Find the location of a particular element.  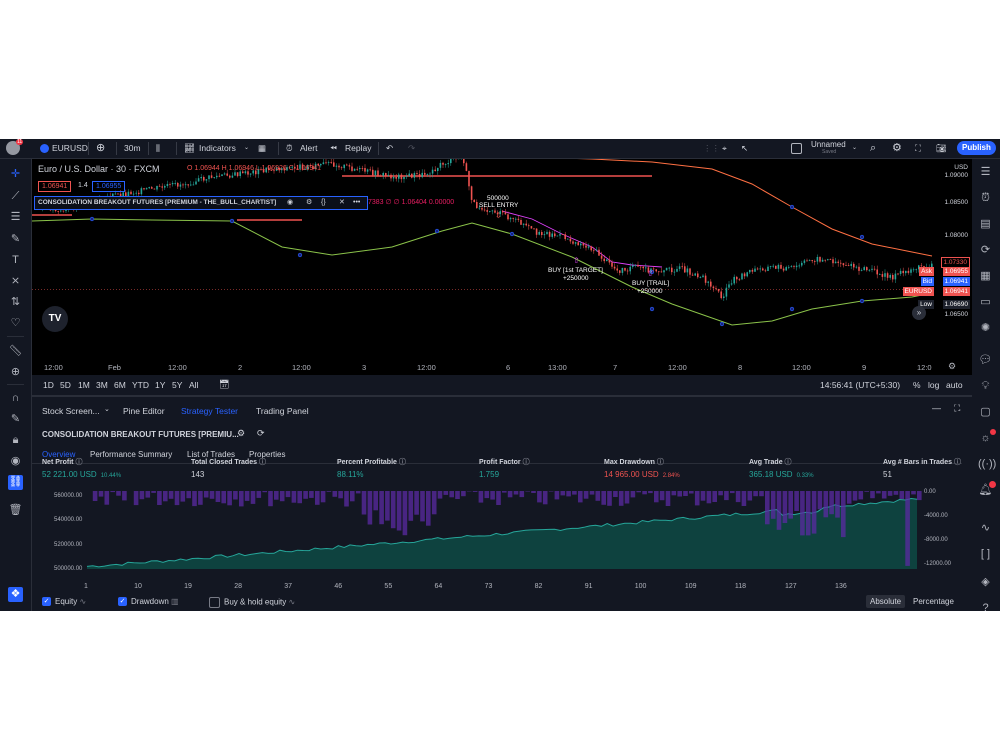

scroll-right-icon: » is located at coordinates (919, 313).